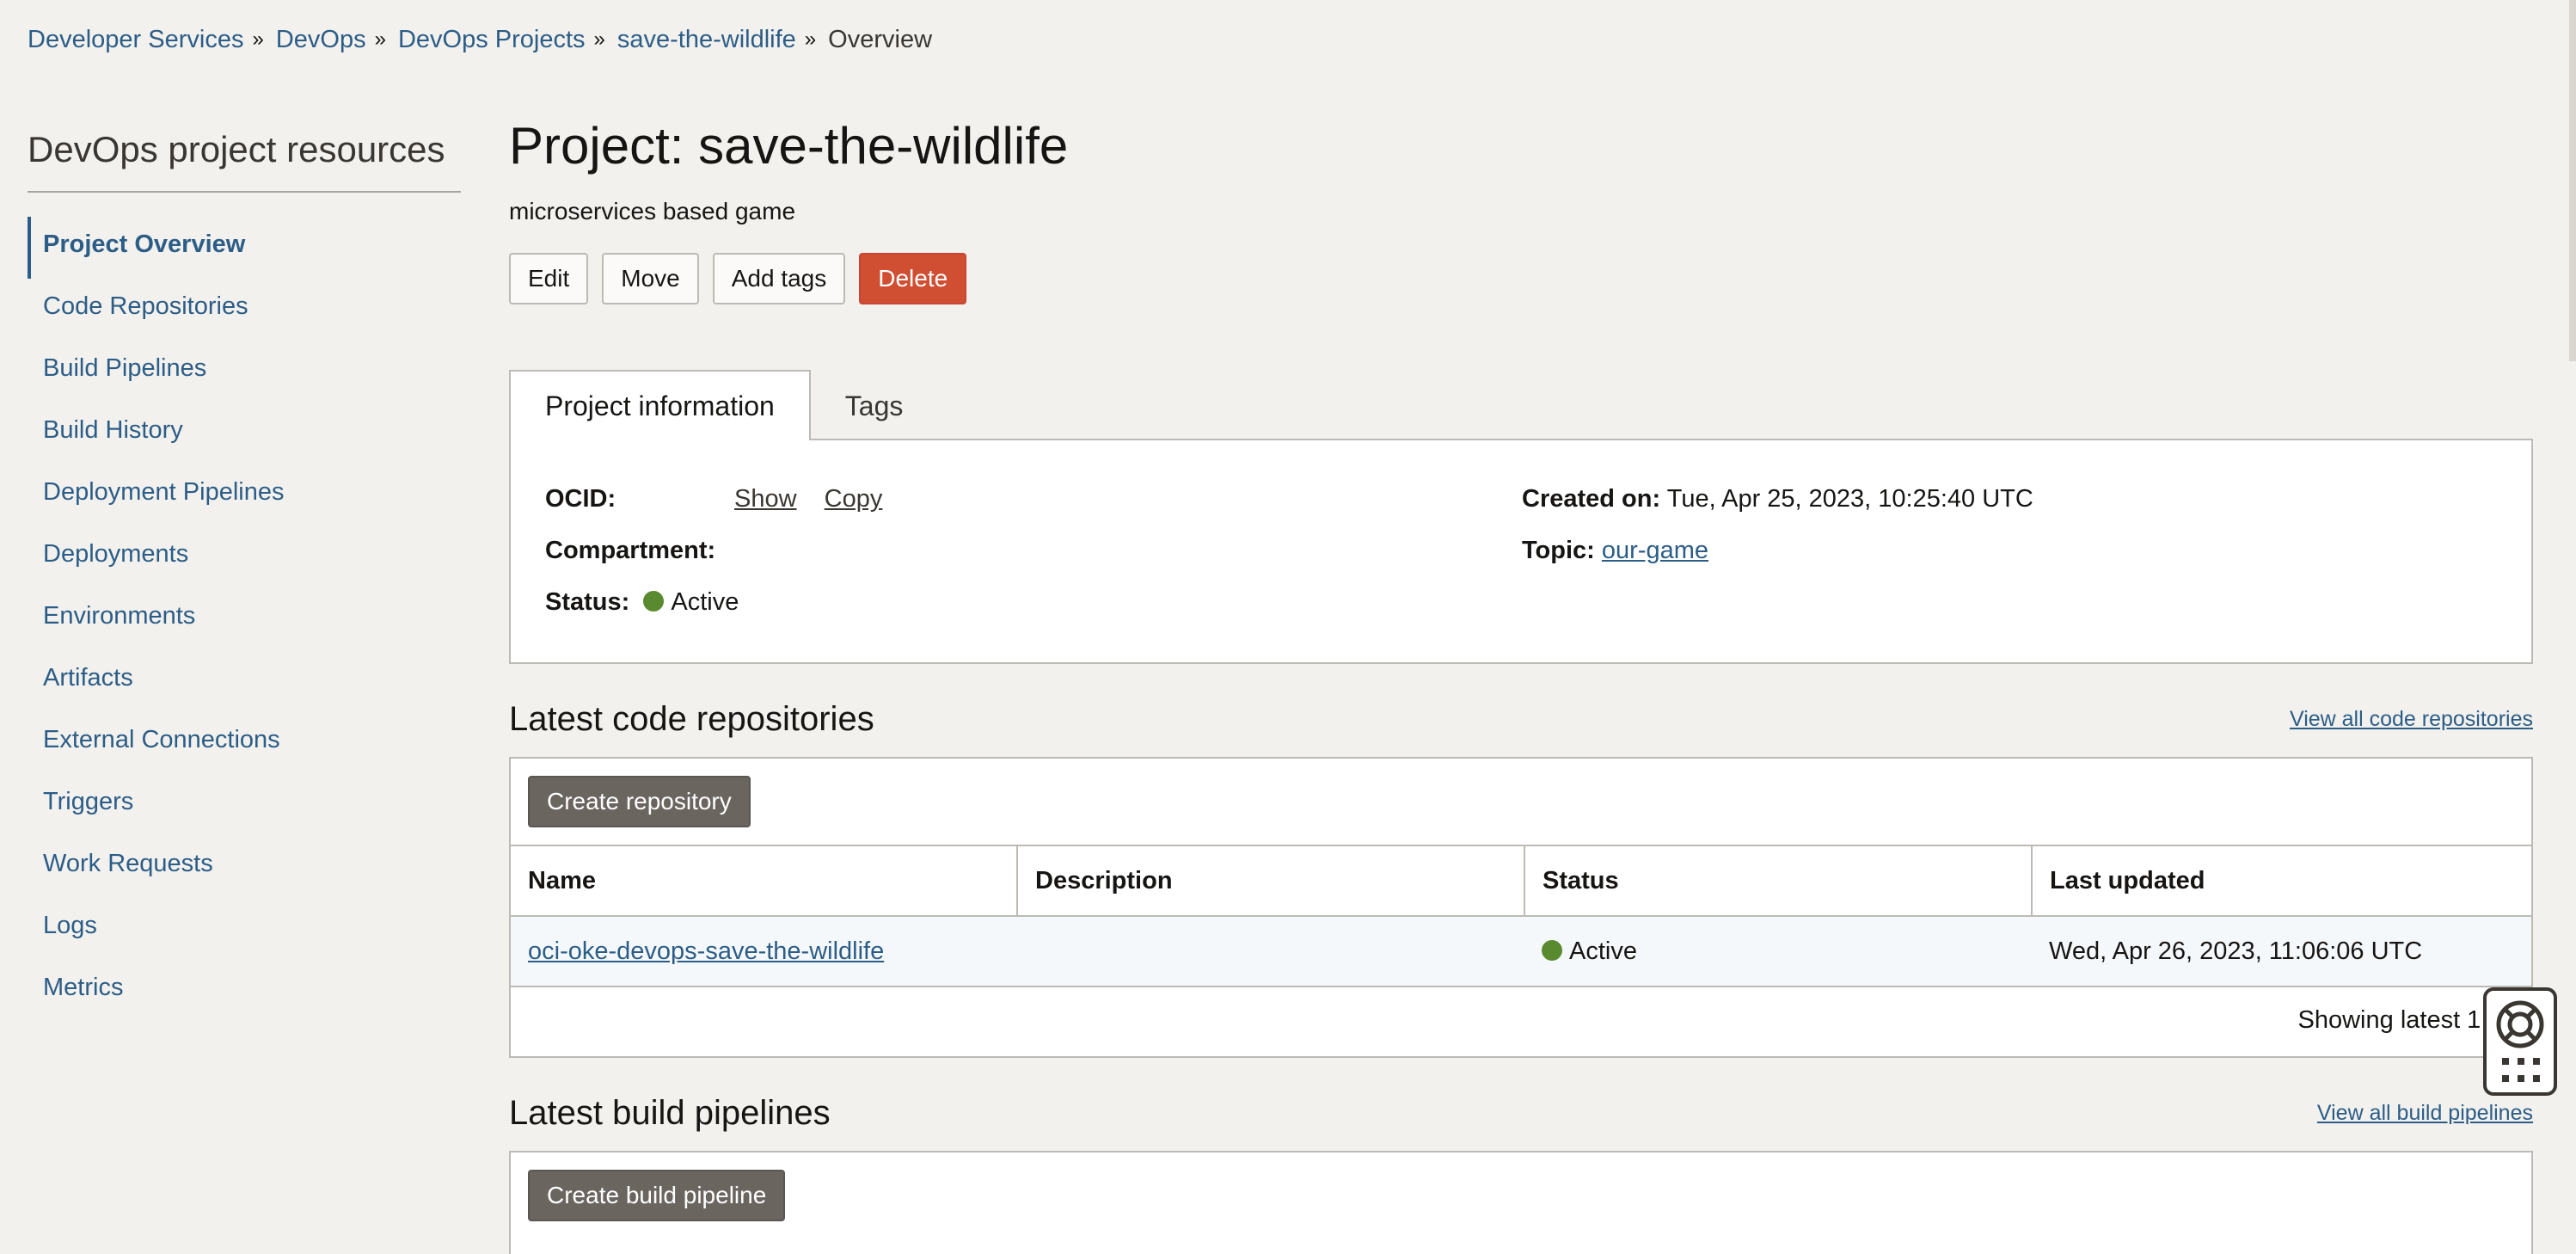  Describe the element at coordinates (244, 805) in the screenshot. I see `sidebar-item-triggers: Triggers` at that location.